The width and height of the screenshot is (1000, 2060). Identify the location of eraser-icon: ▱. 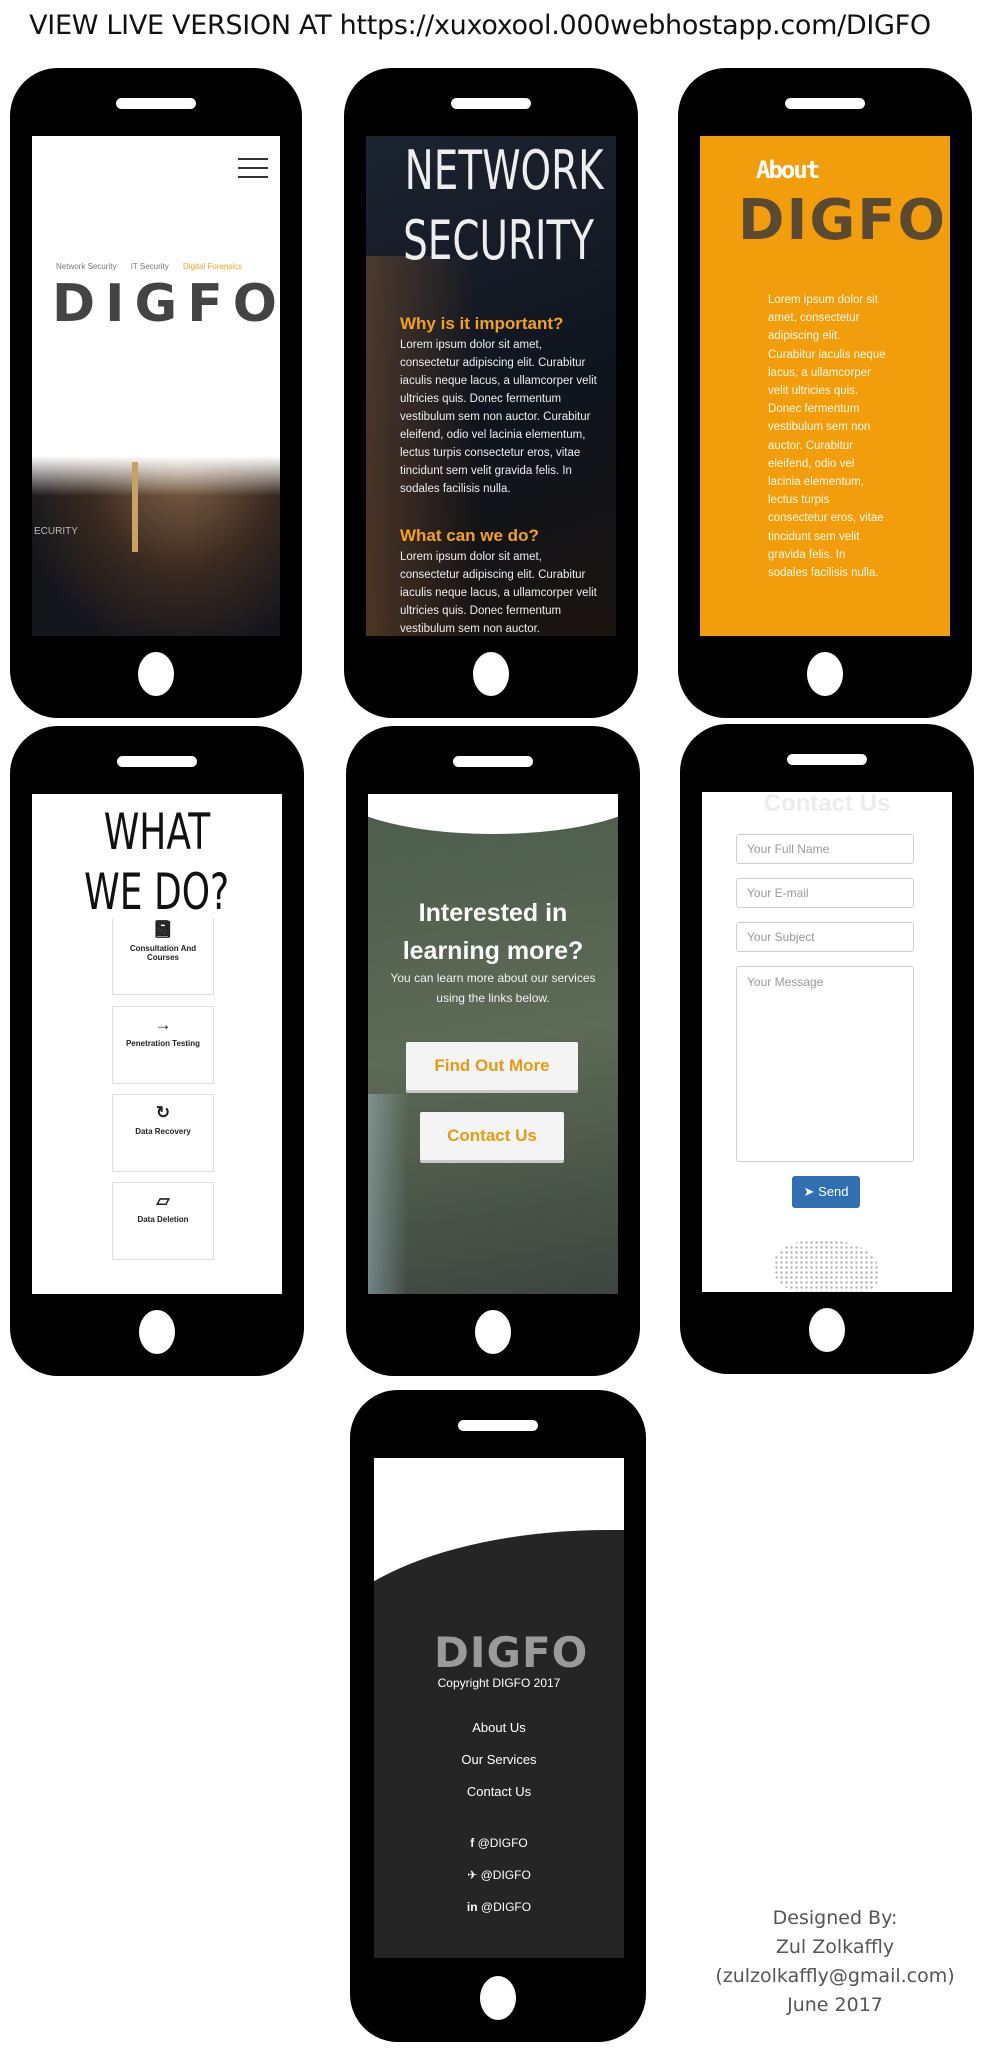
(163, 1200).